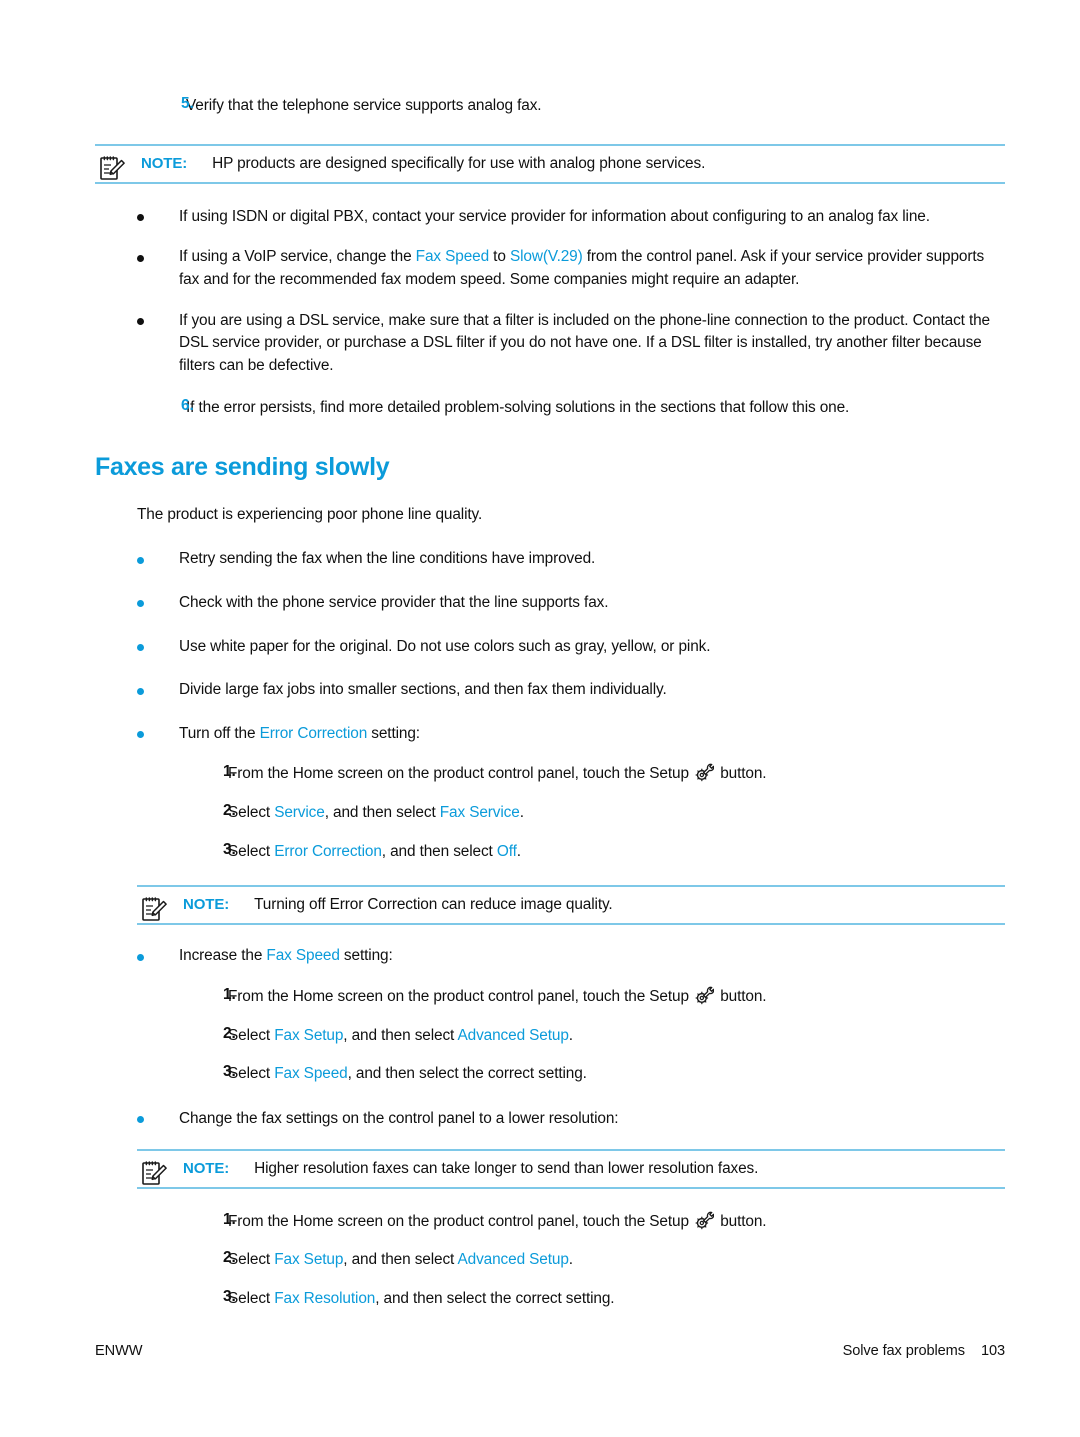  I want to click on ec-s1-post: button., so click(741, 774).